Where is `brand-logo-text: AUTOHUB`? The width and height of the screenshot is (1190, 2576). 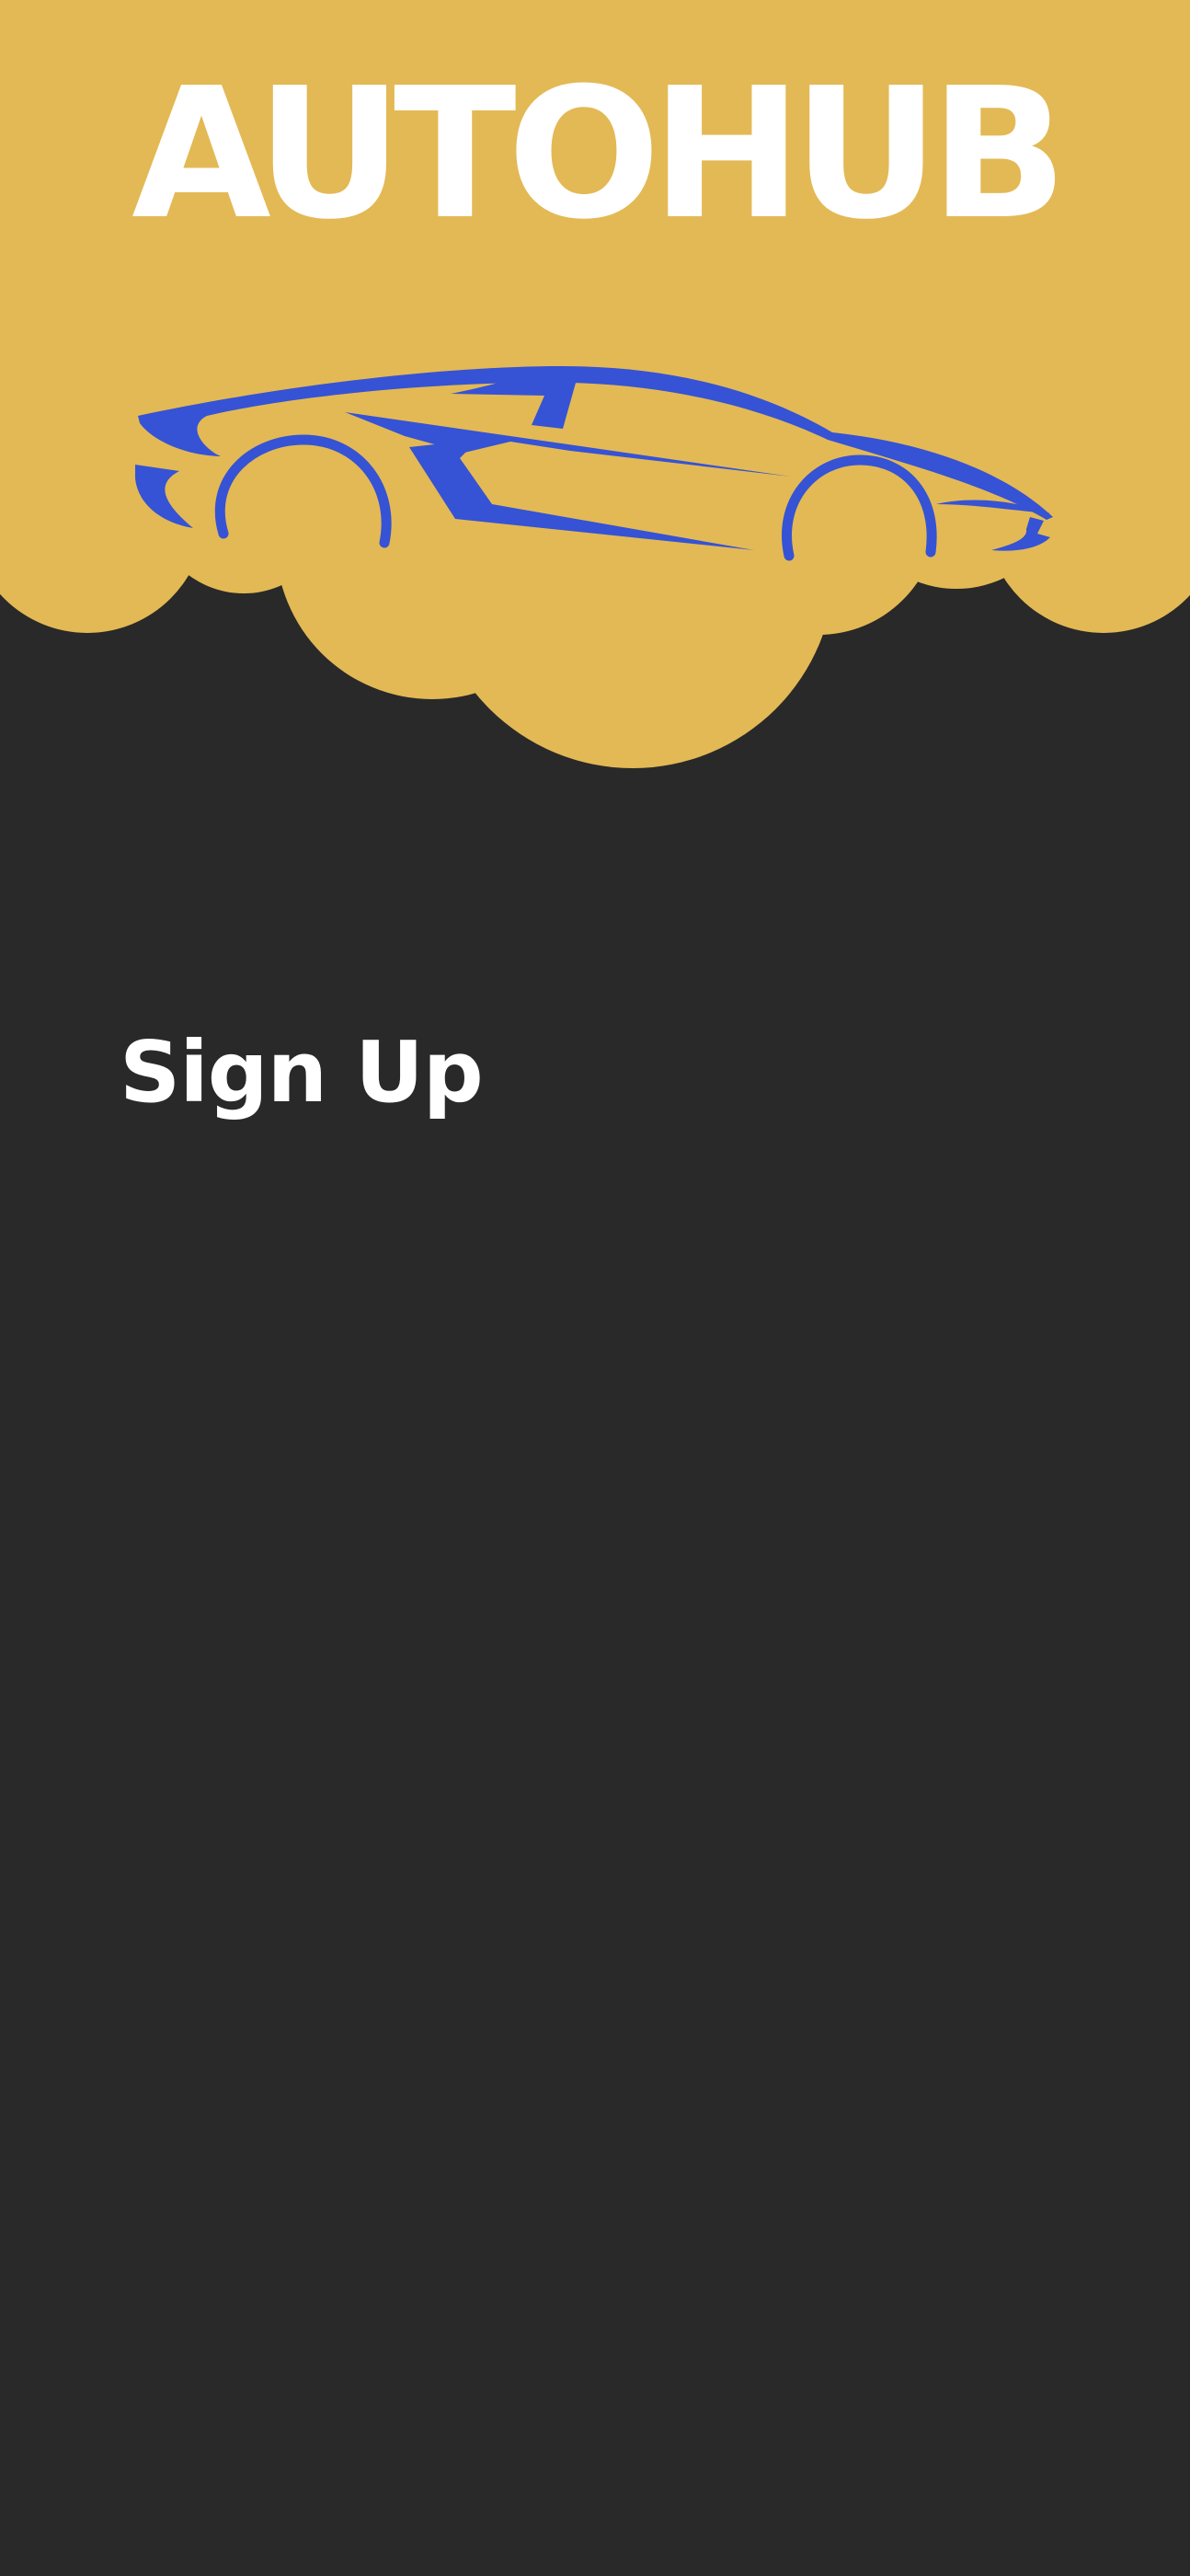 brand-logo-text: AUTOHUB is located at coordinates (600, 154).